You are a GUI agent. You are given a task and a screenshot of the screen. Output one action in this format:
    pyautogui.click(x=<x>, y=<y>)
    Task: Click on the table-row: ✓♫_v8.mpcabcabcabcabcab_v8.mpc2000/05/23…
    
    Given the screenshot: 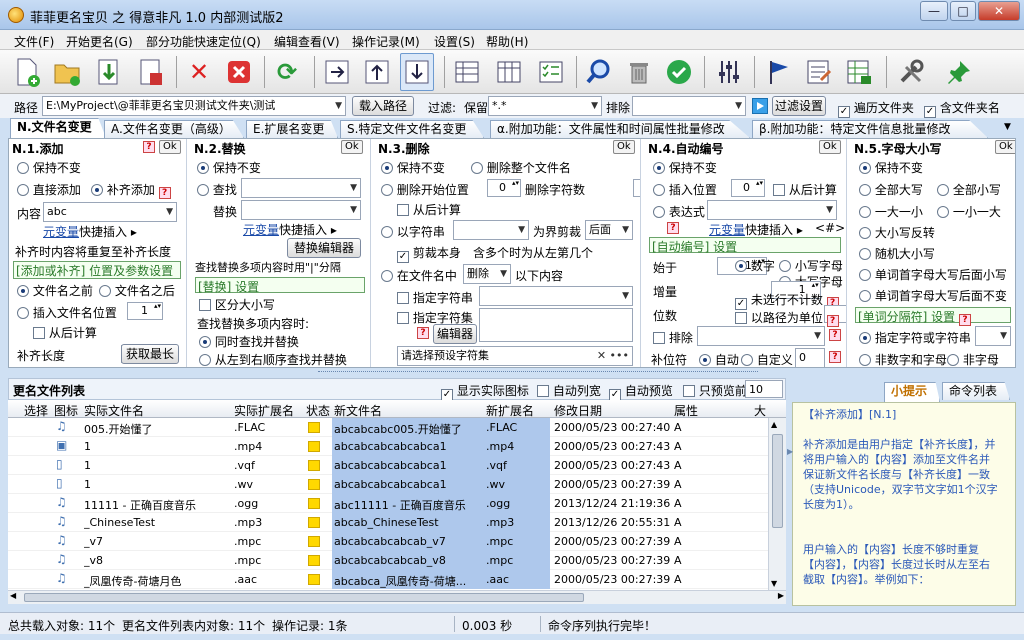 What is the action you would take?
    pyautogui.click(x=388, y=560)
    